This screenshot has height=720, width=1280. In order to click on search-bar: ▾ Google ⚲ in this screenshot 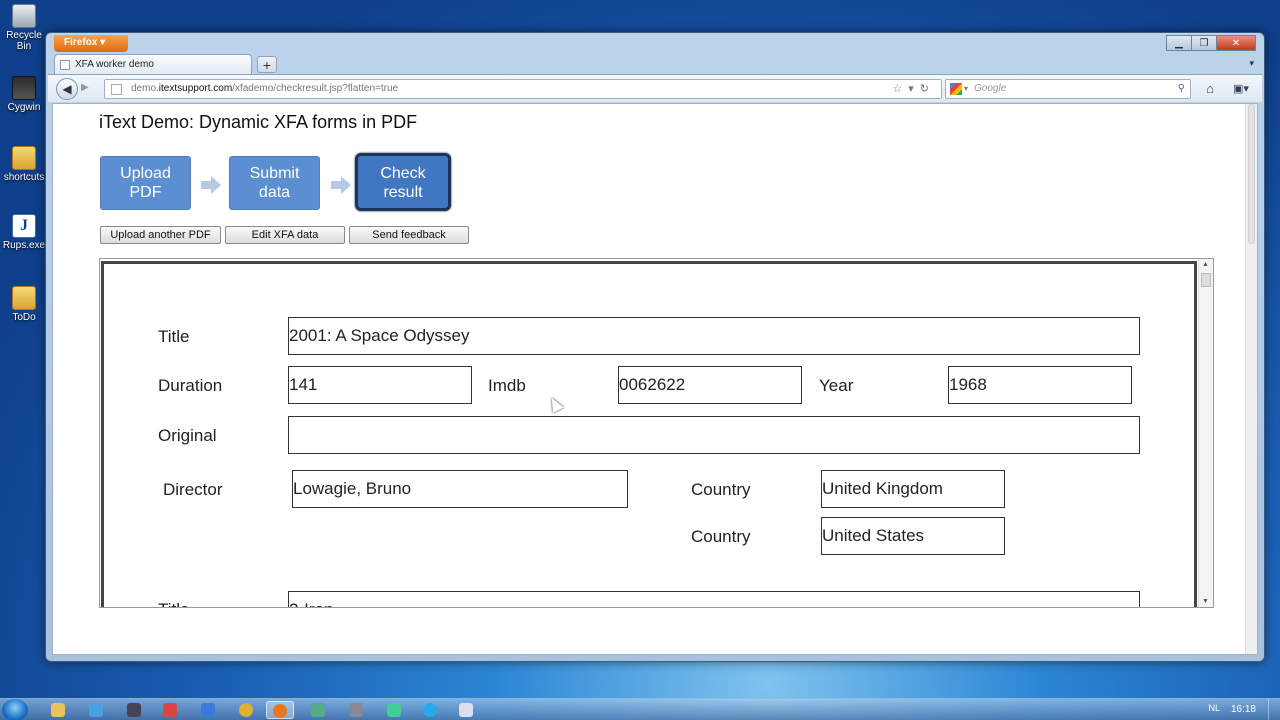, I will do `click(1068, 89)`.